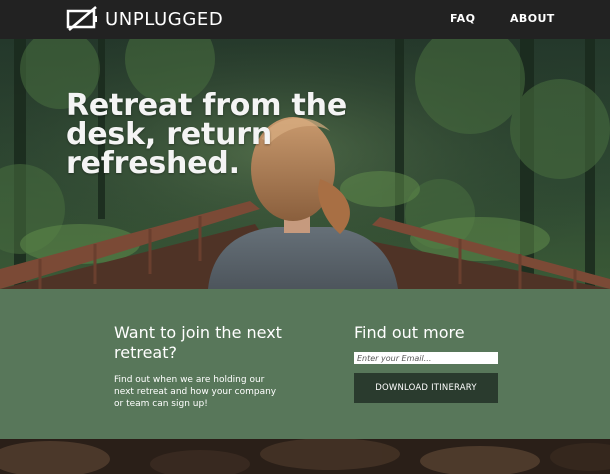  I want to click on find-out-more-column: Find out more DOWNLOAD ITINERARY, so click(429, 363).